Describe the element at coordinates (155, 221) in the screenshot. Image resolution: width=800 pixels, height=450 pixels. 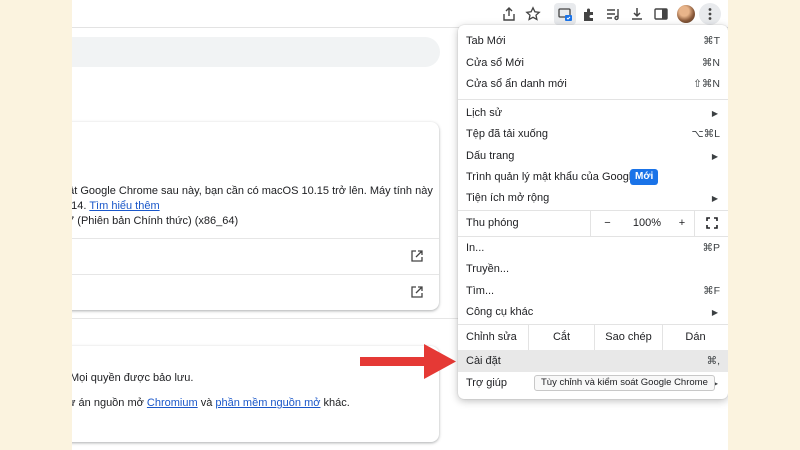
I see `version-text: 87 (Phiên bản Chính thức) (x86_64)` at that location.